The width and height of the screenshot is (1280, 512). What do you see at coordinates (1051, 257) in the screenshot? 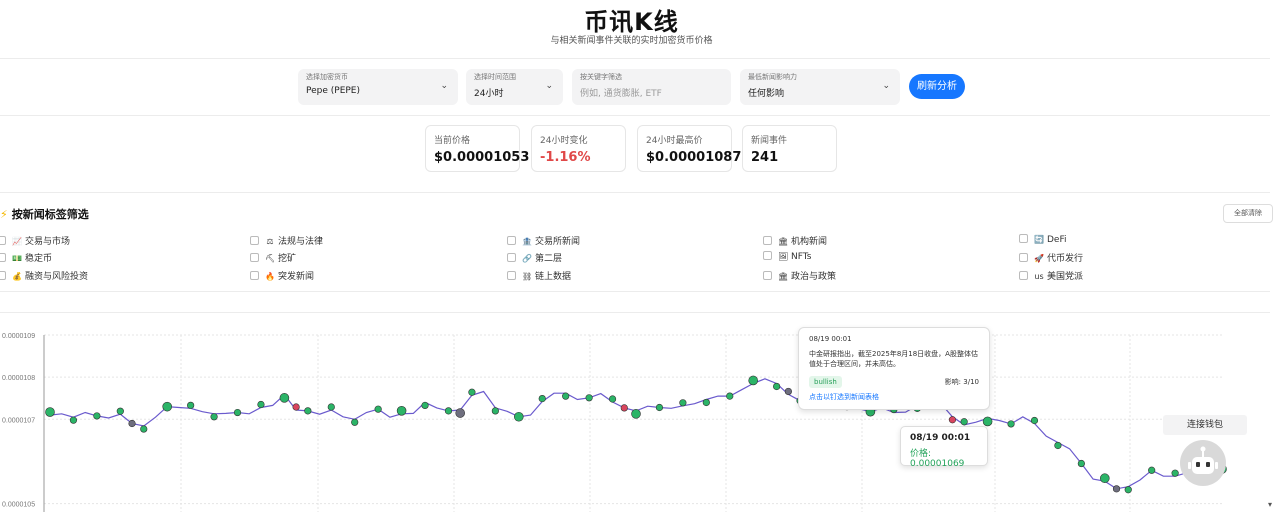
I see `tag-filter-item: 🚀 代币发行` at bounding box center [1051, 257].